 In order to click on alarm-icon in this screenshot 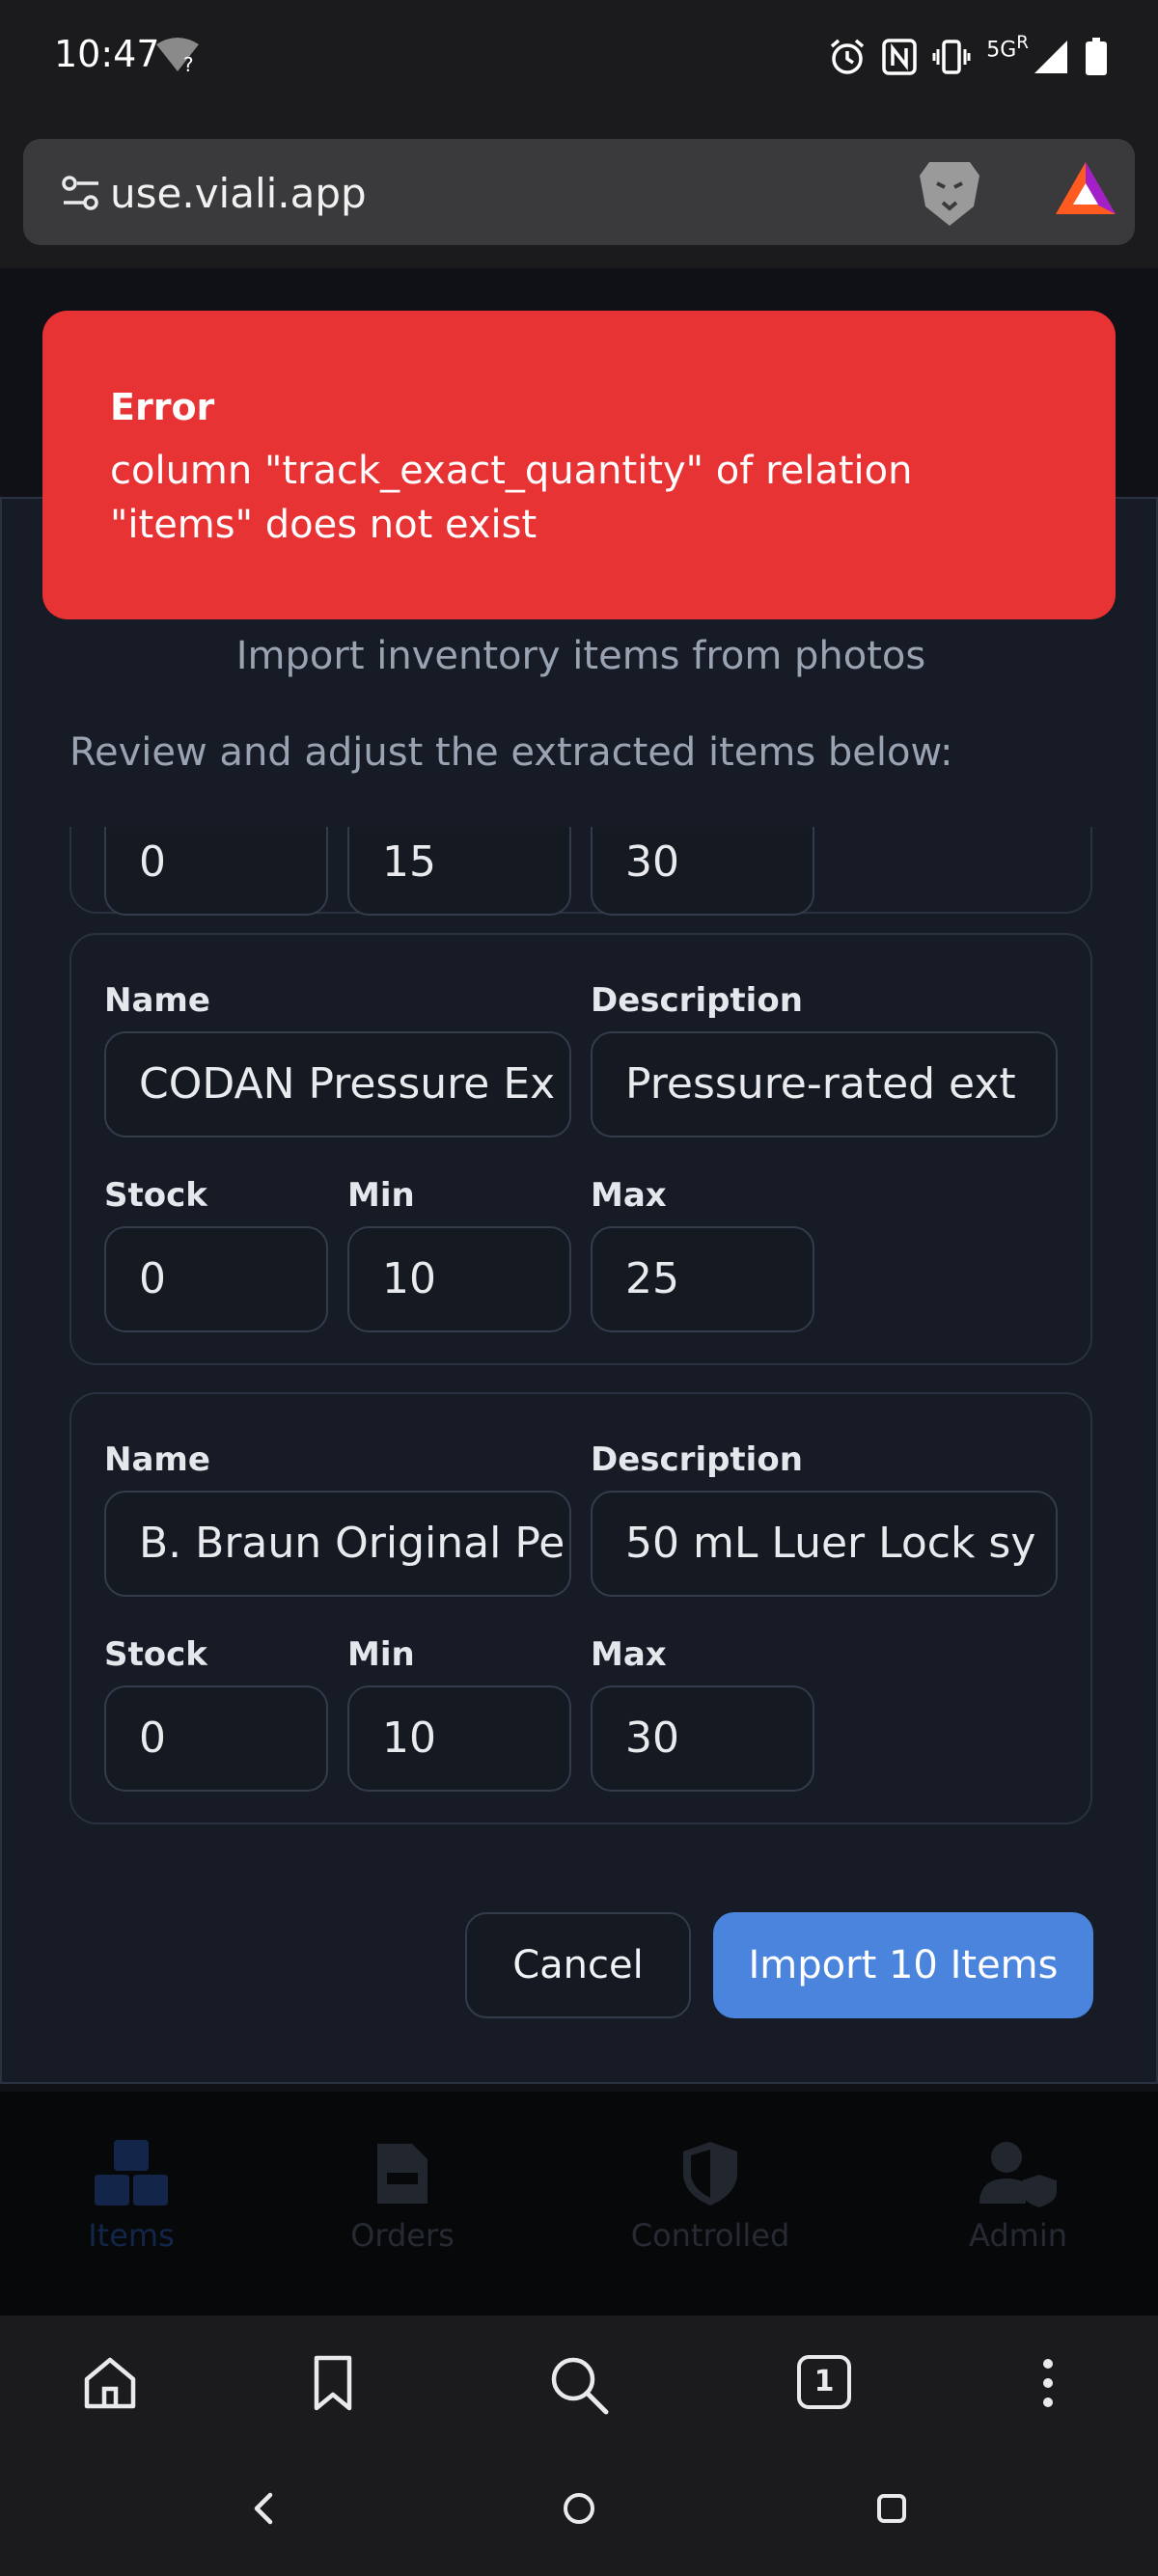, I will do `click(848, 57)`.